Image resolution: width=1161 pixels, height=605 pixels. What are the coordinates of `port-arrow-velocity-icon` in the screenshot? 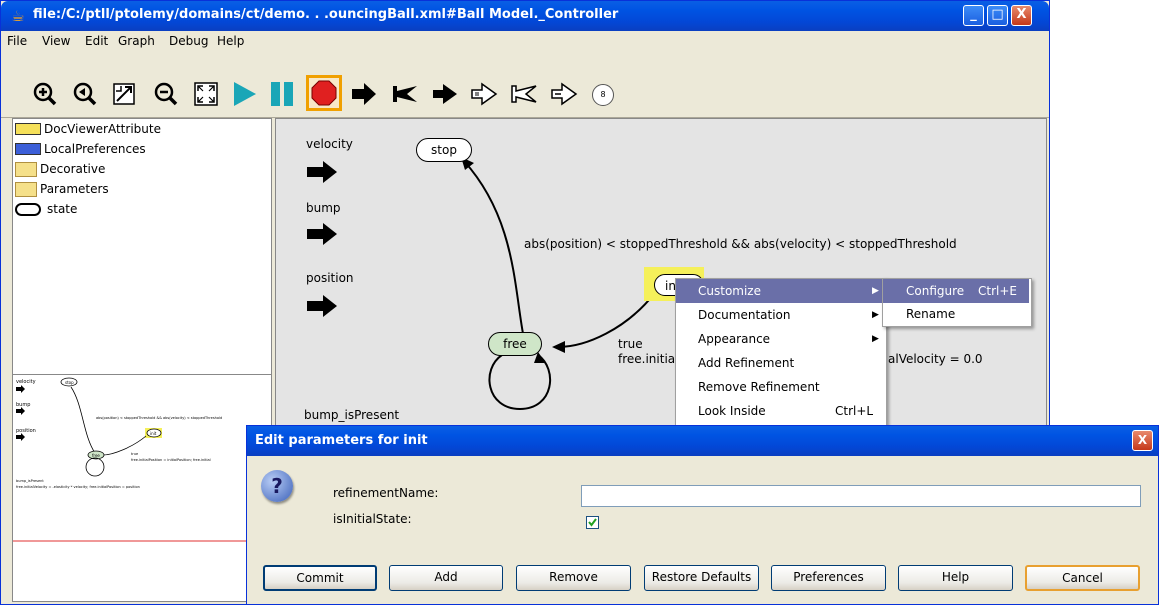 It's located at (322, 172).